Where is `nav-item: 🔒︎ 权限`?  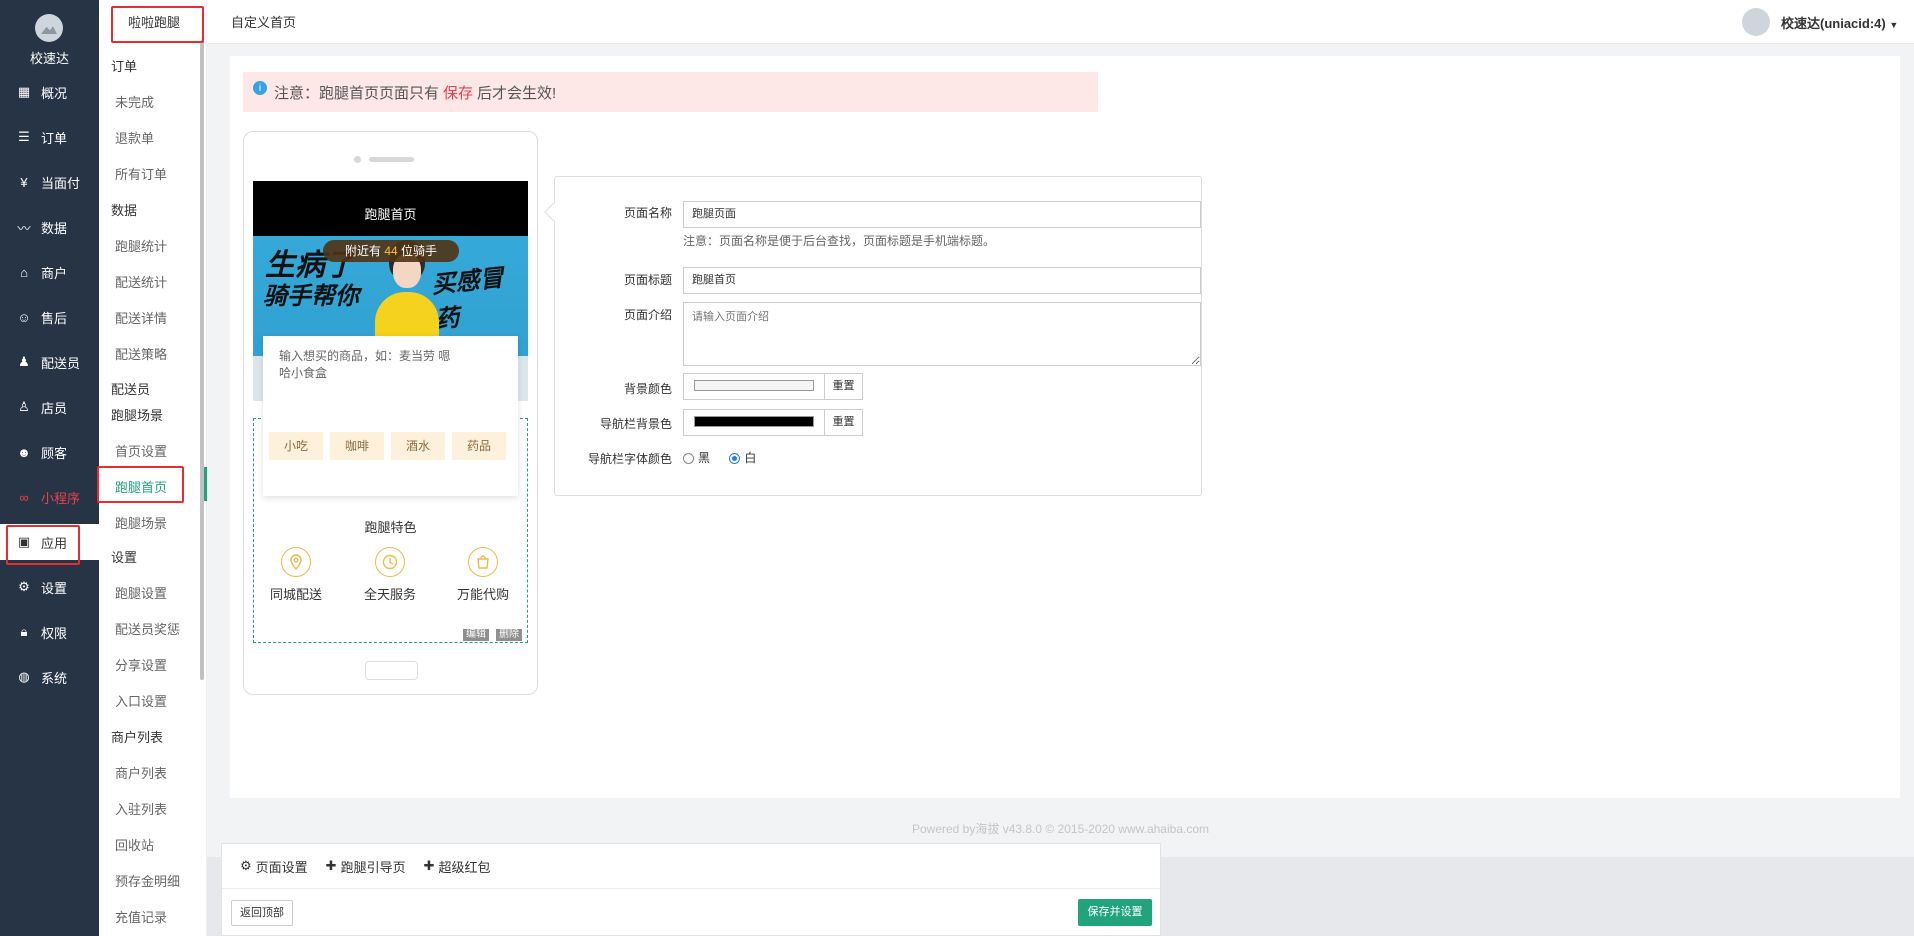 nav-item: 🔒︎ 权限 is located at coordinates (49, 632).